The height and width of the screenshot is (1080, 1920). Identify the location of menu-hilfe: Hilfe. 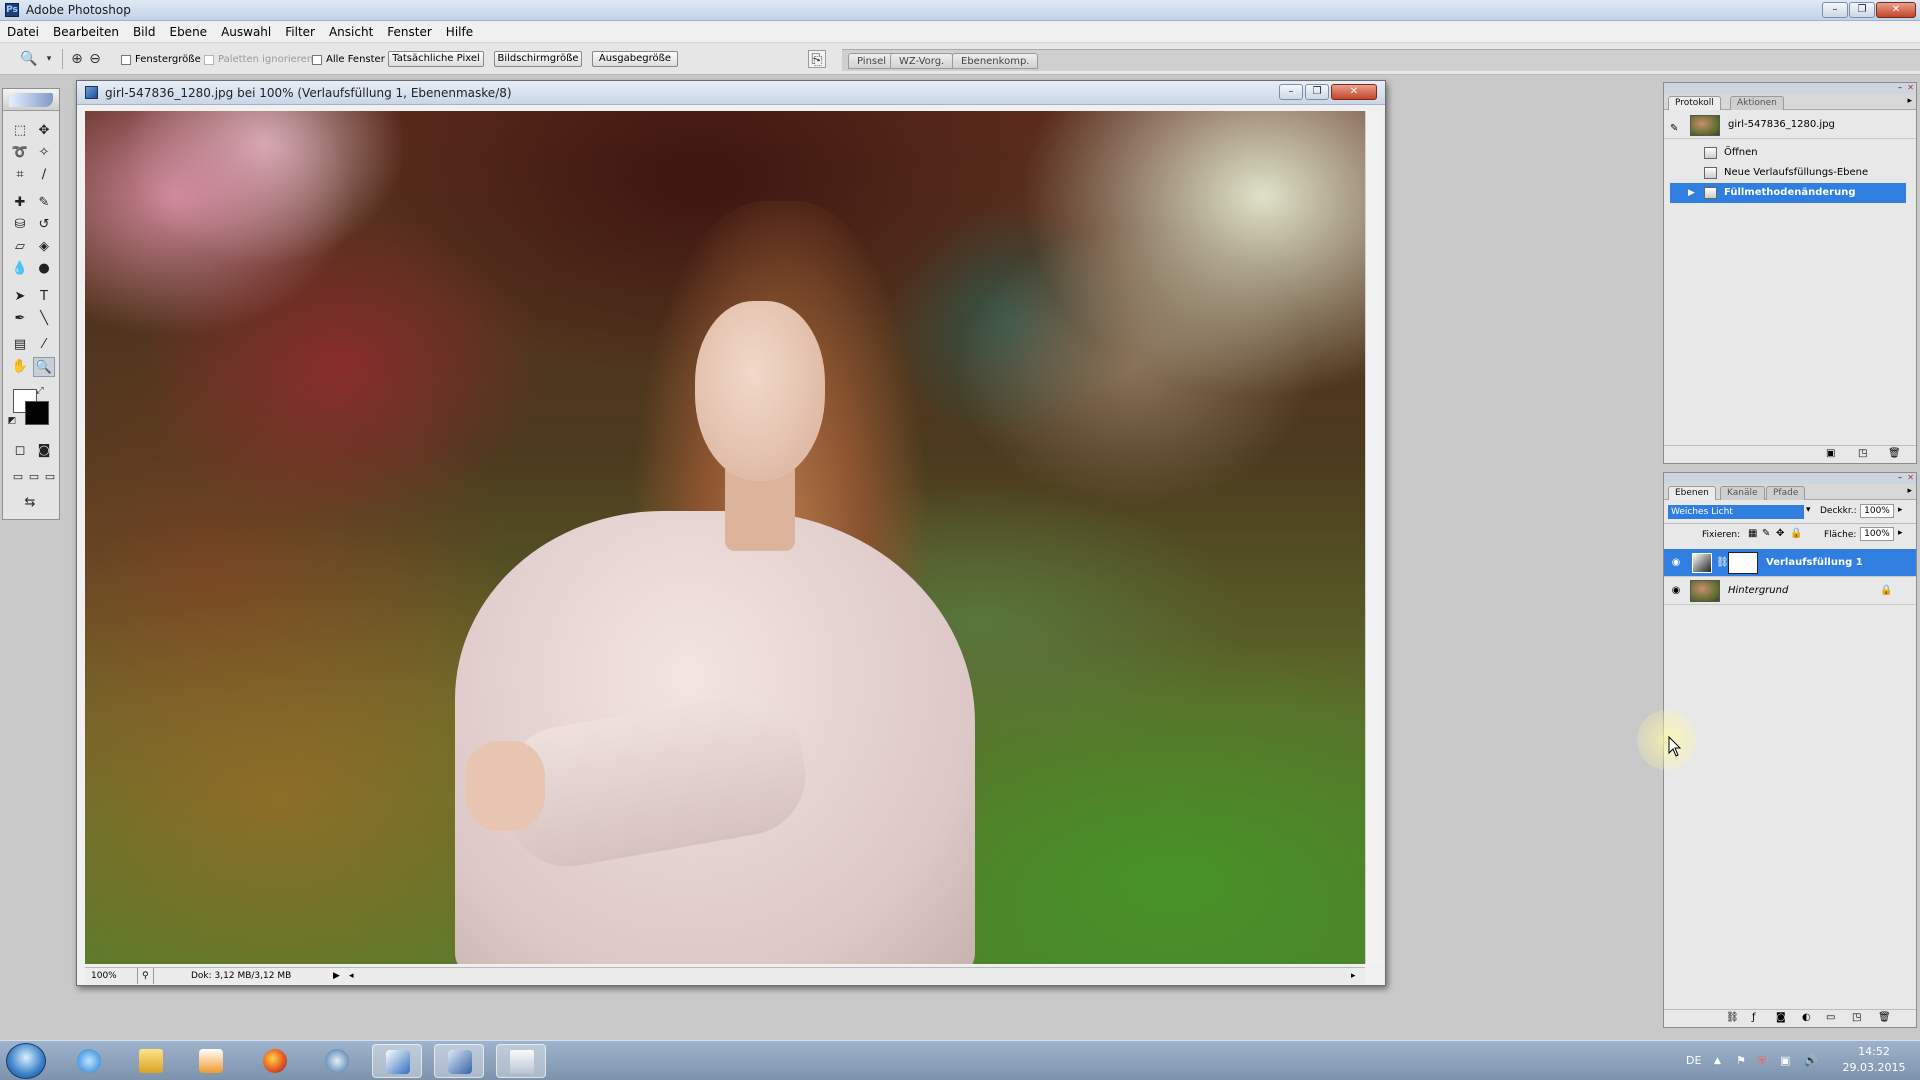
(459, 32).